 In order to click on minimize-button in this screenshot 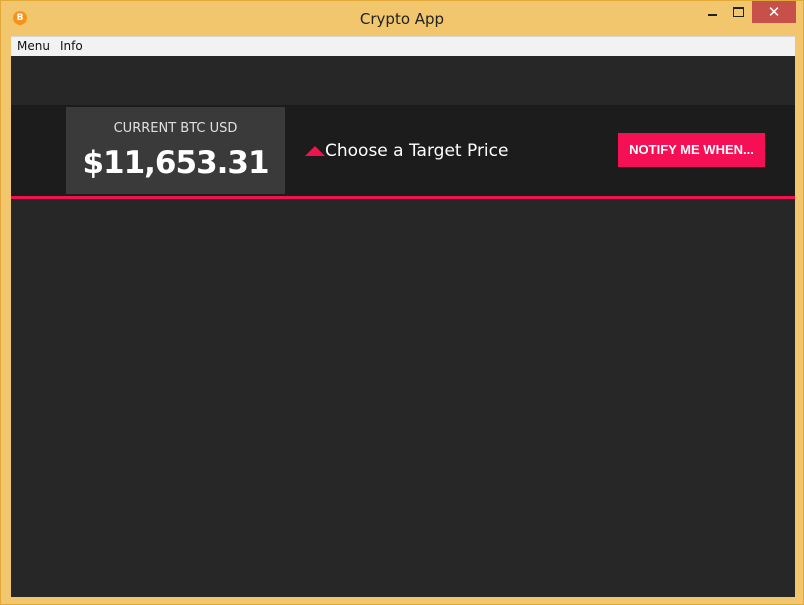, I will do `click(714, 12)`.